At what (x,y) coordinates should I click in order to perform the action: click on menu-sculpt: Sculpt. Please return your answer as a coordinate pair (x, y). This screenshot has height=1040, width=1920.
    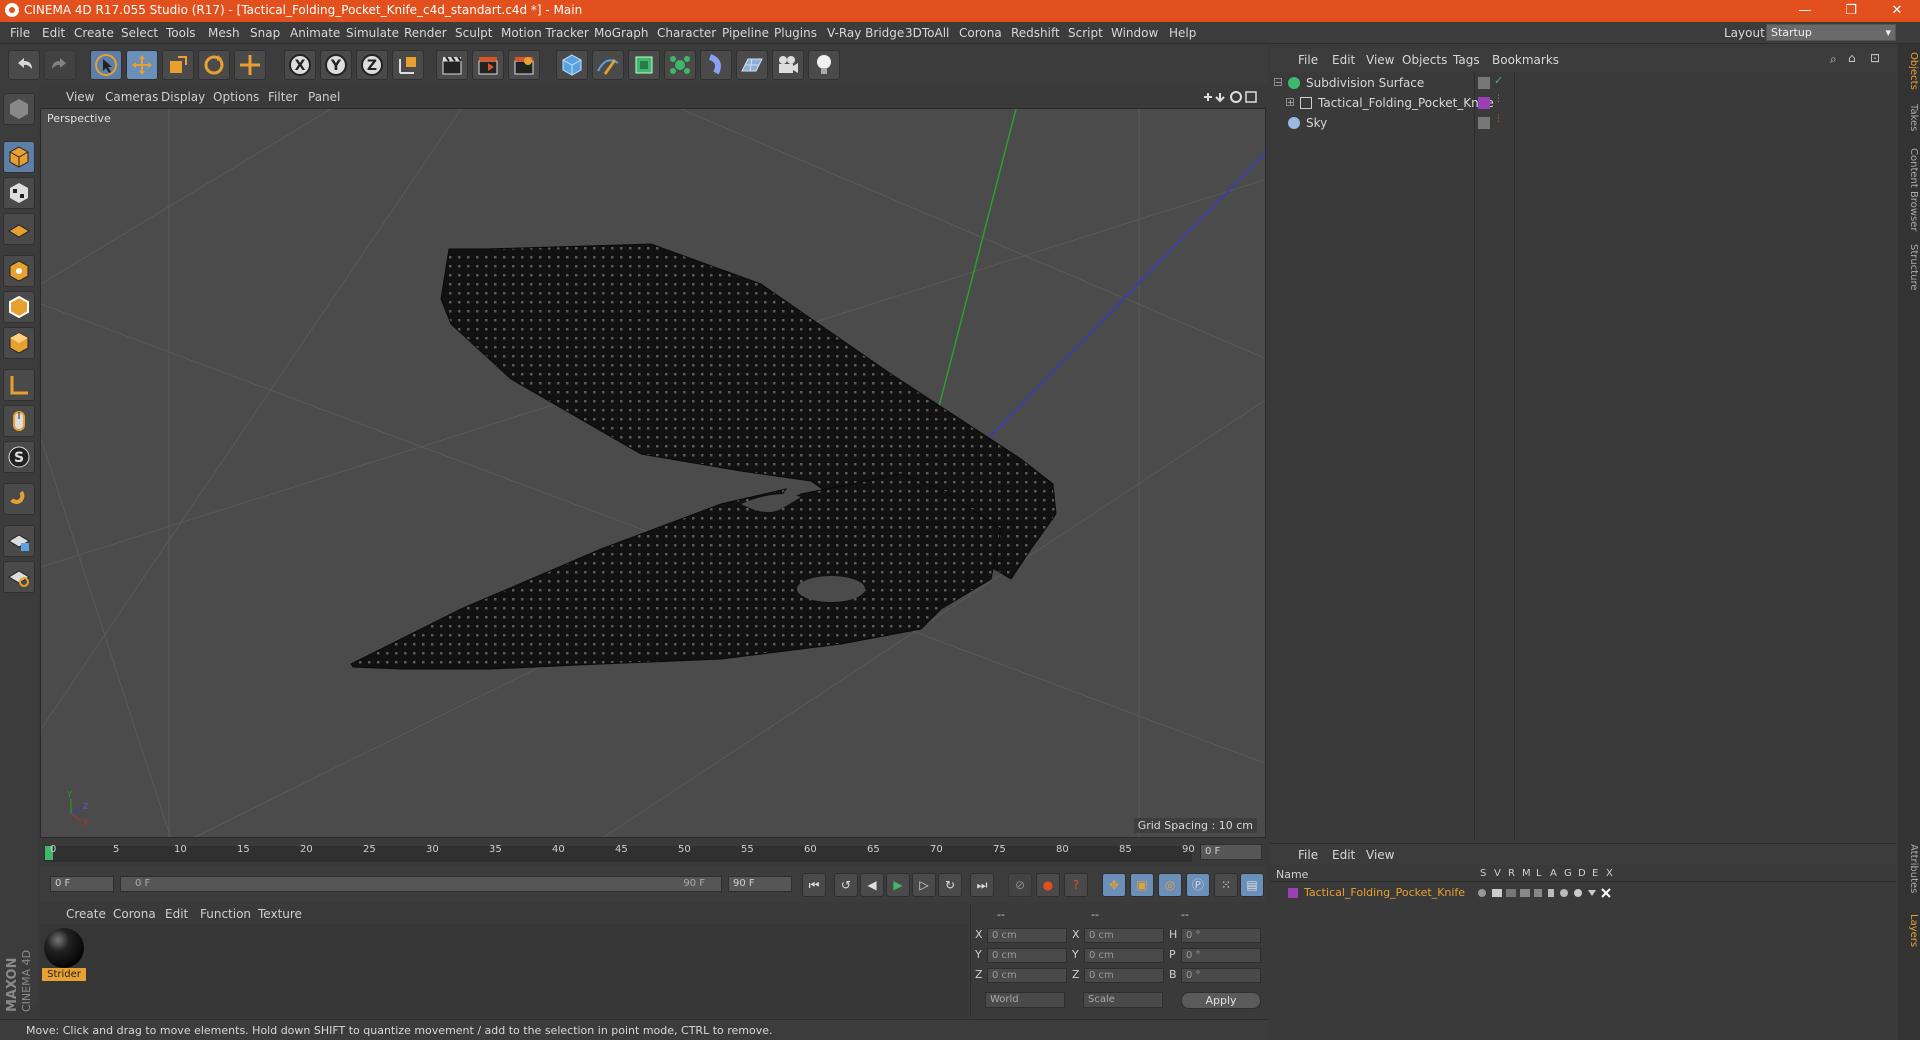
    Looking at the image, I should click on (473, 33).